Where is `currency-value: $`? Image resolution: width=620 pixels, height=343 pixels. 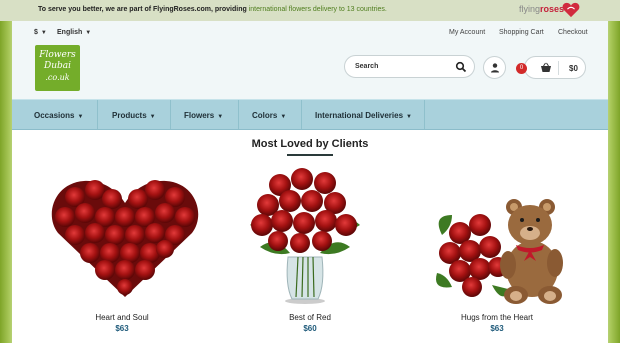
currency-value: $ is located at coordinates (36, 32).